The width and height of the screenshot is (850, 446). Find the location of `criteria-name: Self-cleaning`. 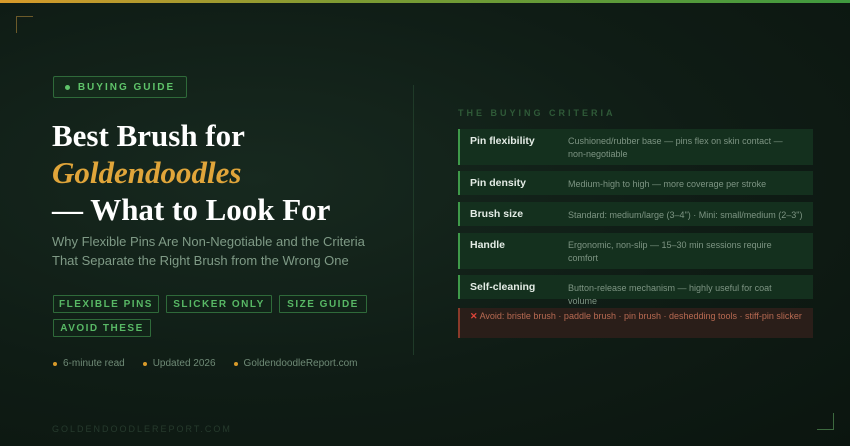

criteria-name: Self-cleaning is located at coordinates (503, 287).